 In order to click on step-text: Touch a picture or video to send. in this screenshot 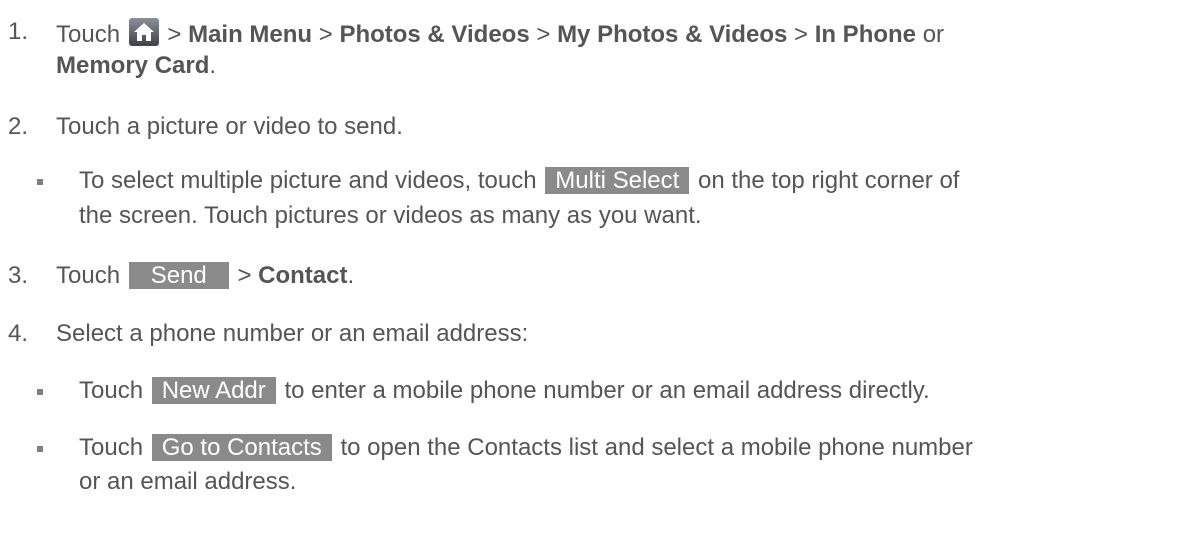, I will do `click(229, 126)`.